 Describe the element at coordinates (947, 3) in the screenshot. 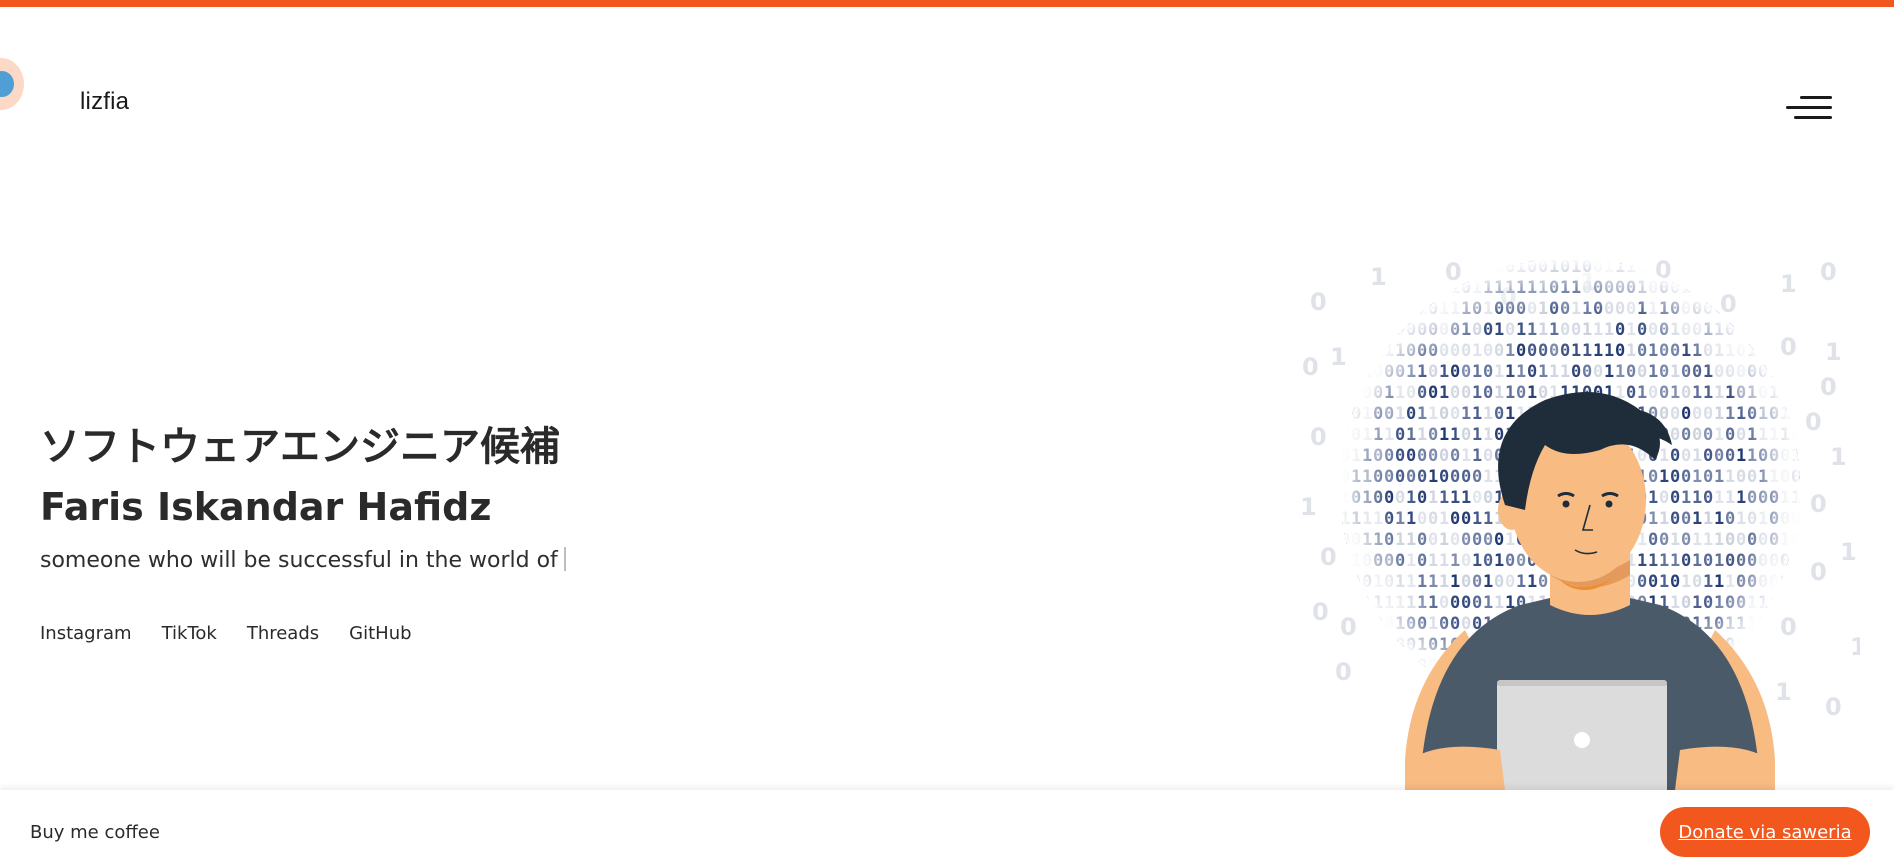

I see `top-accent-bar` at that location.